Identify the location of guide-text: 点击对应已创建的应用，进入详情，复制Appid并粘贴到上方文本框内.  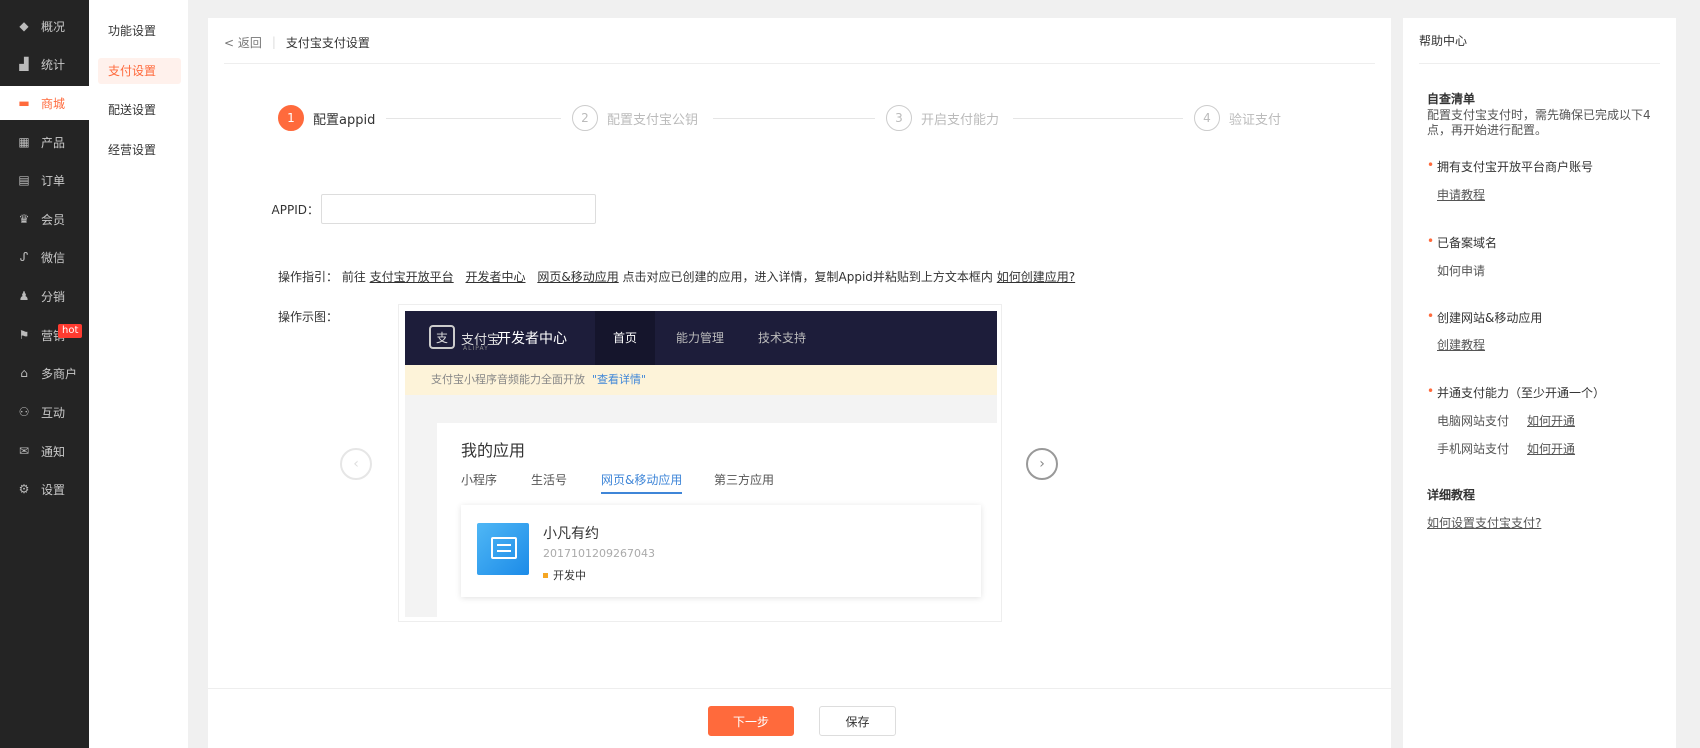
(807, 277).